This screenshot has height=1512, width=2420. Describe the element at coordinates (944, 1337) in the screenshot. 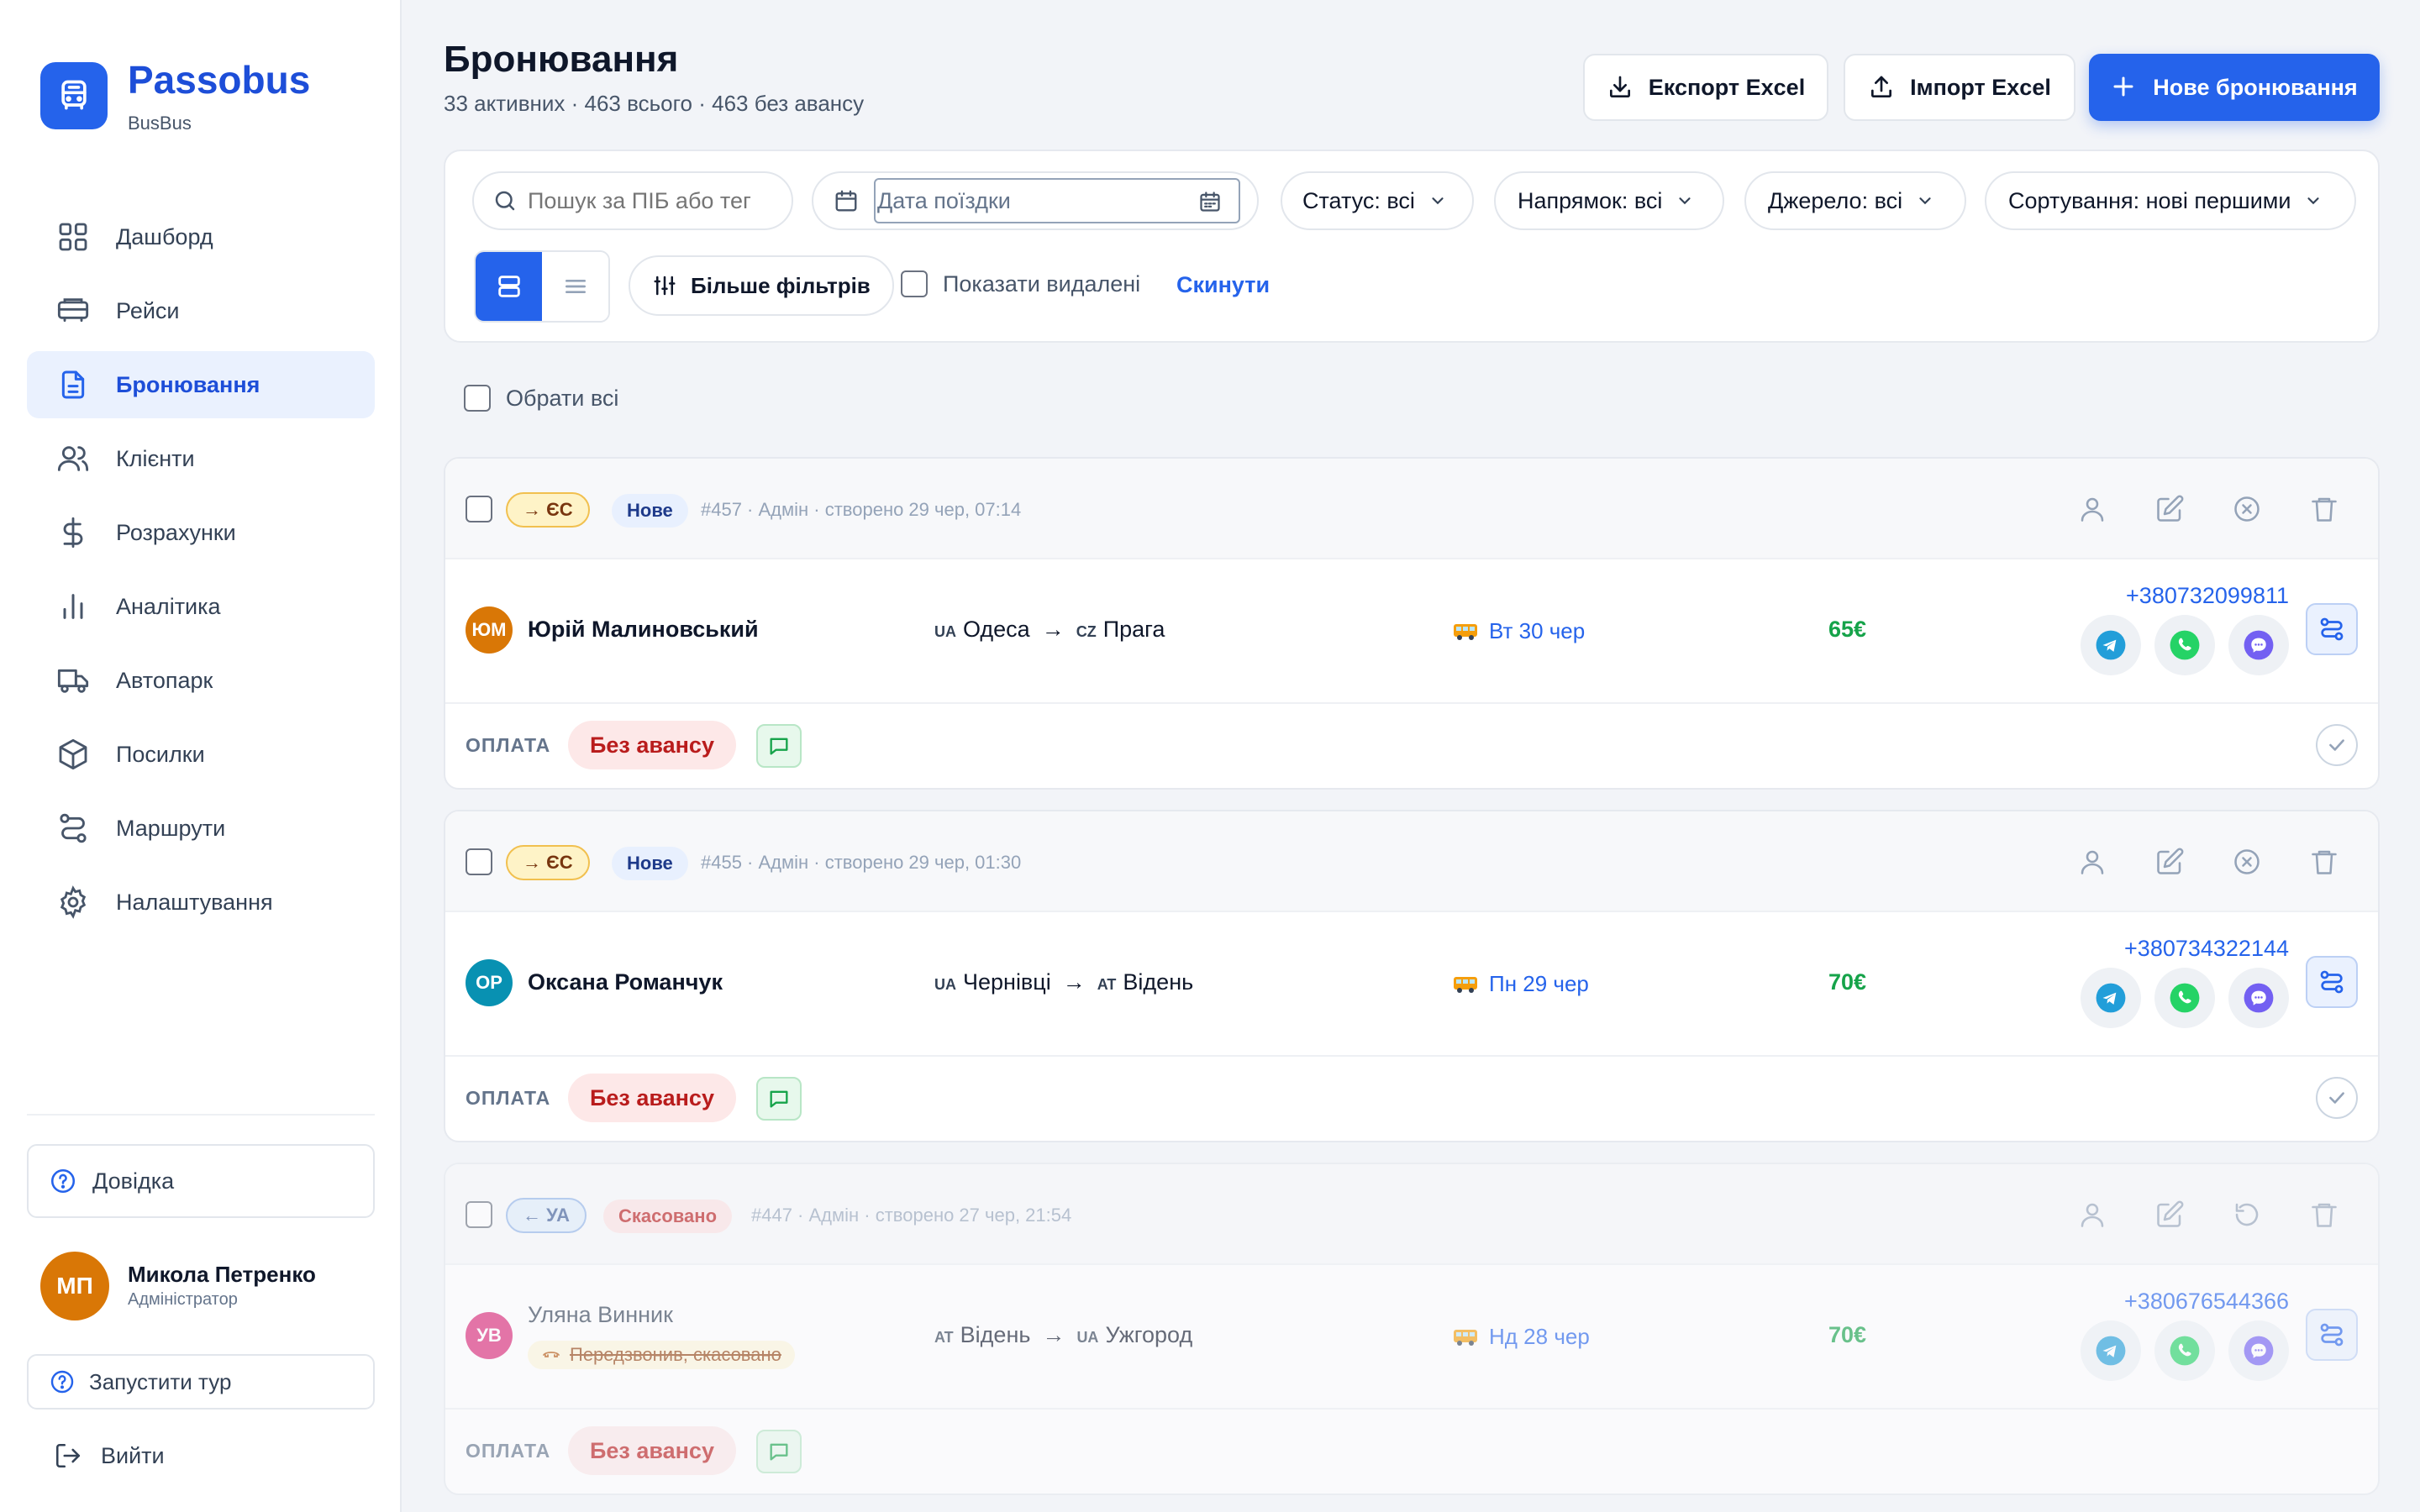

I see `country-code: AT` at that location.